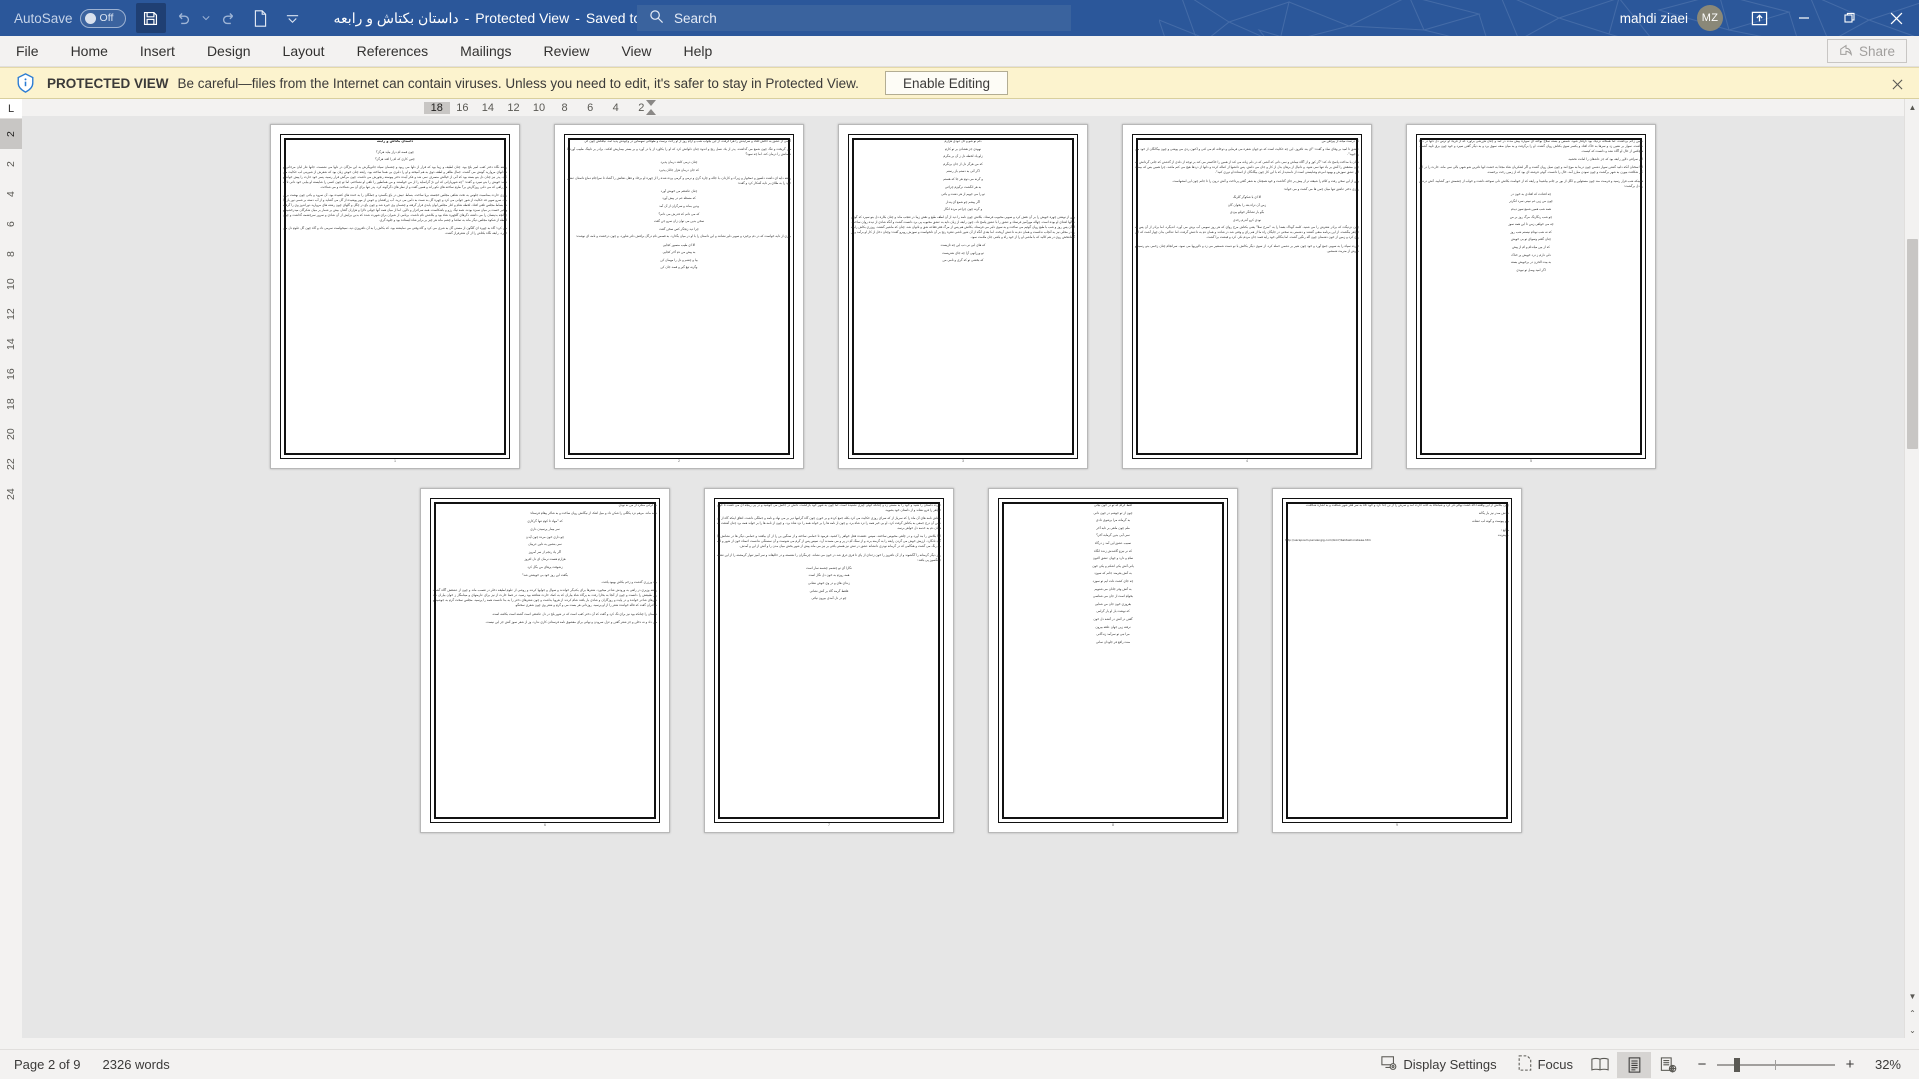  What do you see at coordinates (1438, 1065) in the screenshot?
I see `display-settings-button: Display Settings` at bounding box center [1438, 1065].